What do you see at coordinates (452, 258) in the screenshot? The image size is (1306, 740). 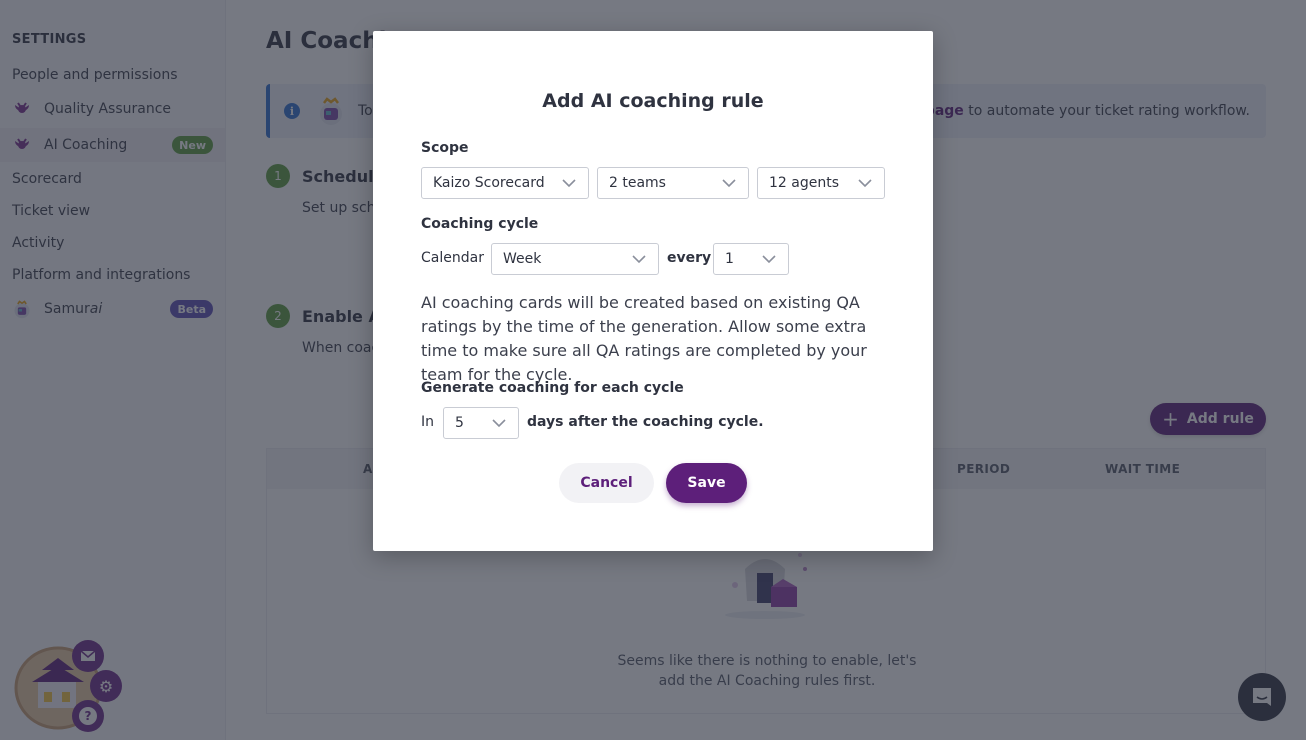 I see `calendar-label: Calendar` at bounding box center [452, 258].